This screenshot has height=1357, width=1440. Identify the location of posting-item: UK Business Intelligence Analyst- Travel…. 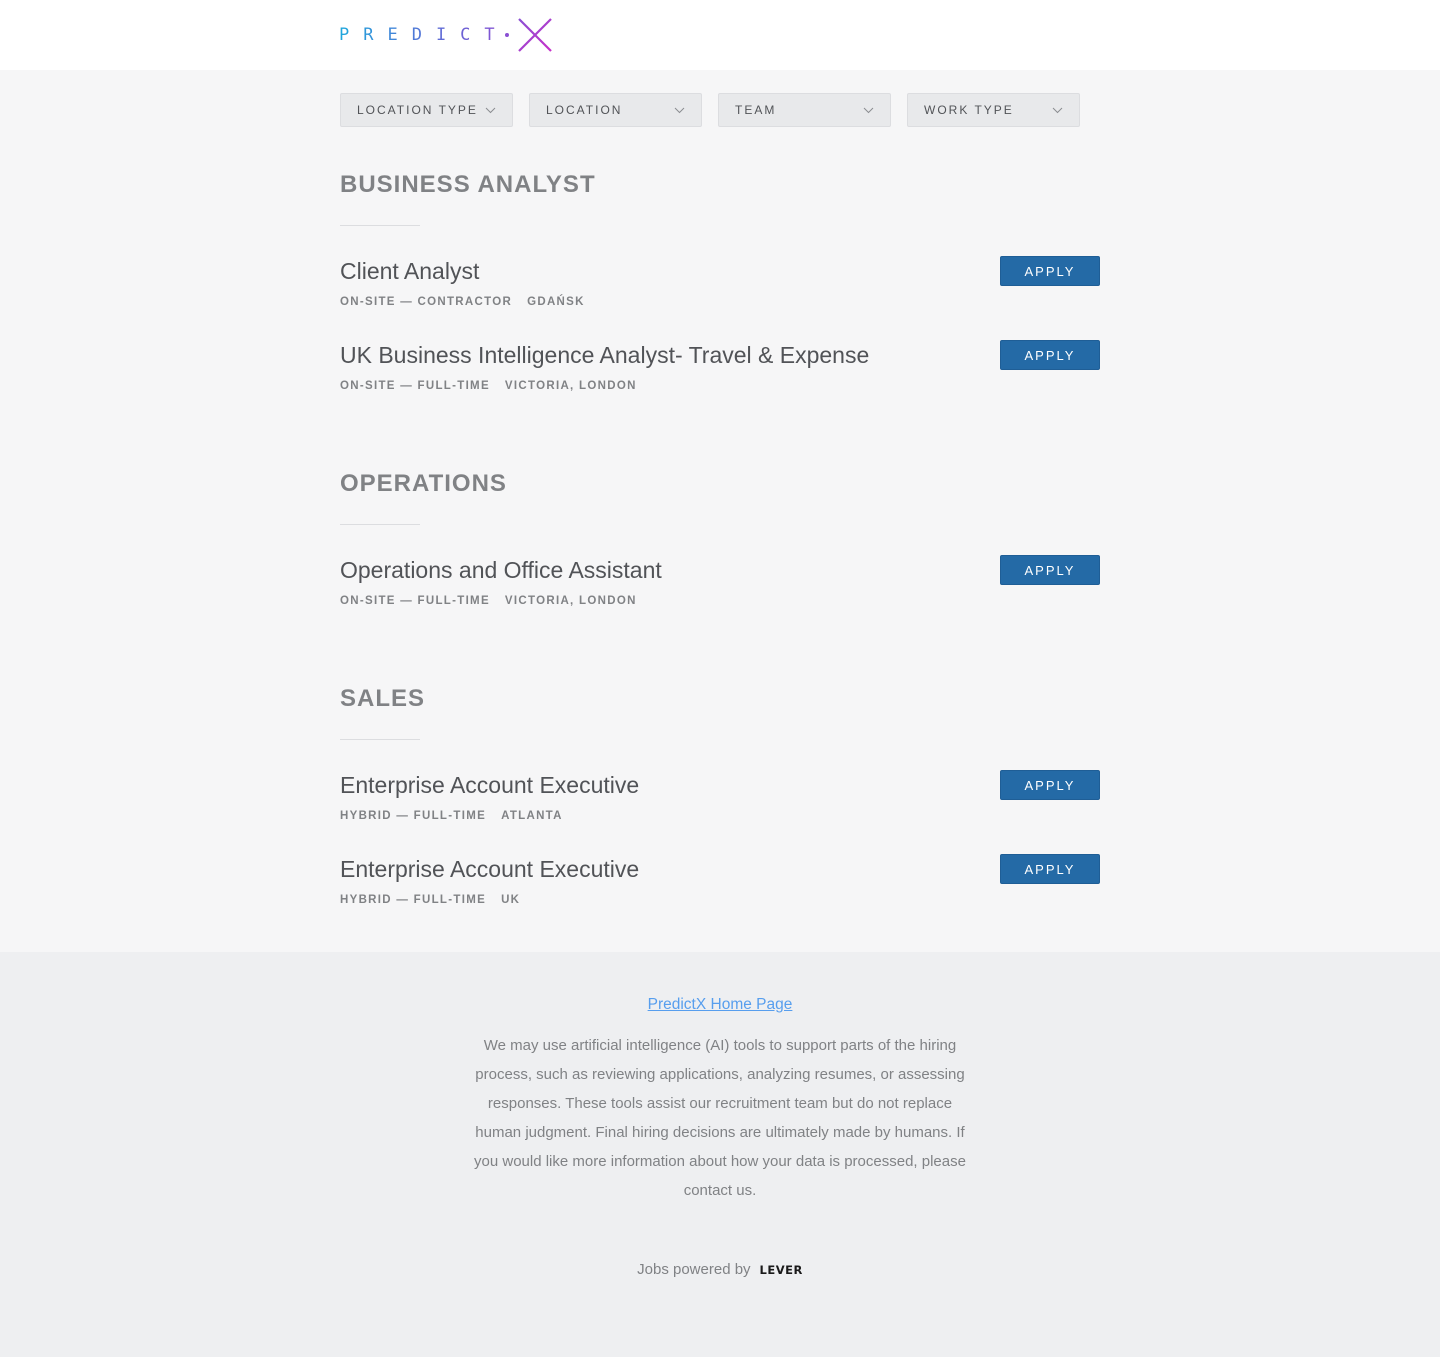
(720, 382).